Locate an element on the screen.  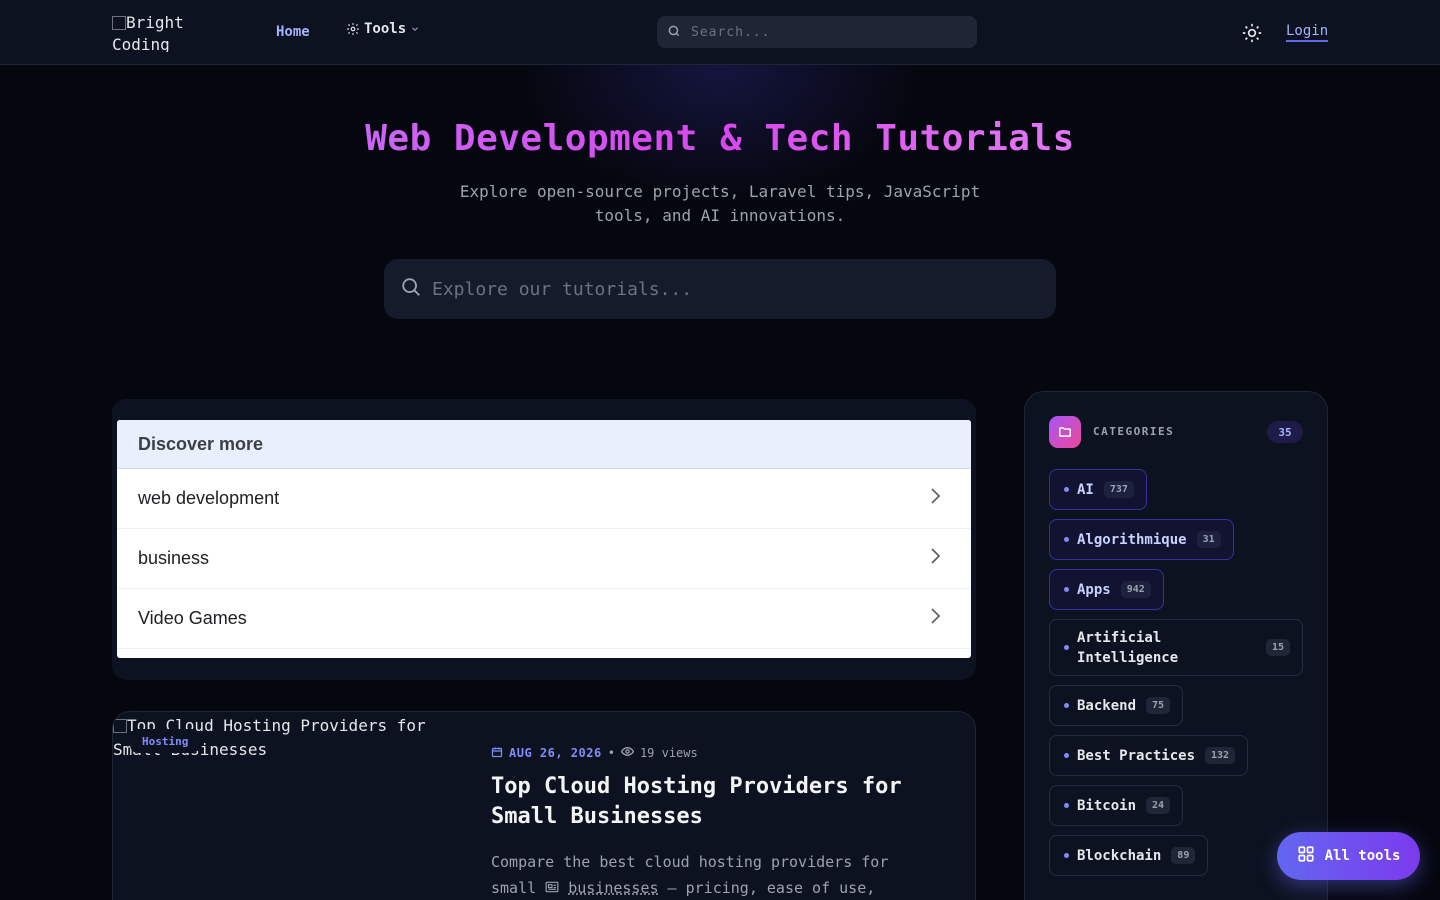
category-item-artificial-intelligence: Artificial Intelligence 15 is located at coordinates (1176, 647).